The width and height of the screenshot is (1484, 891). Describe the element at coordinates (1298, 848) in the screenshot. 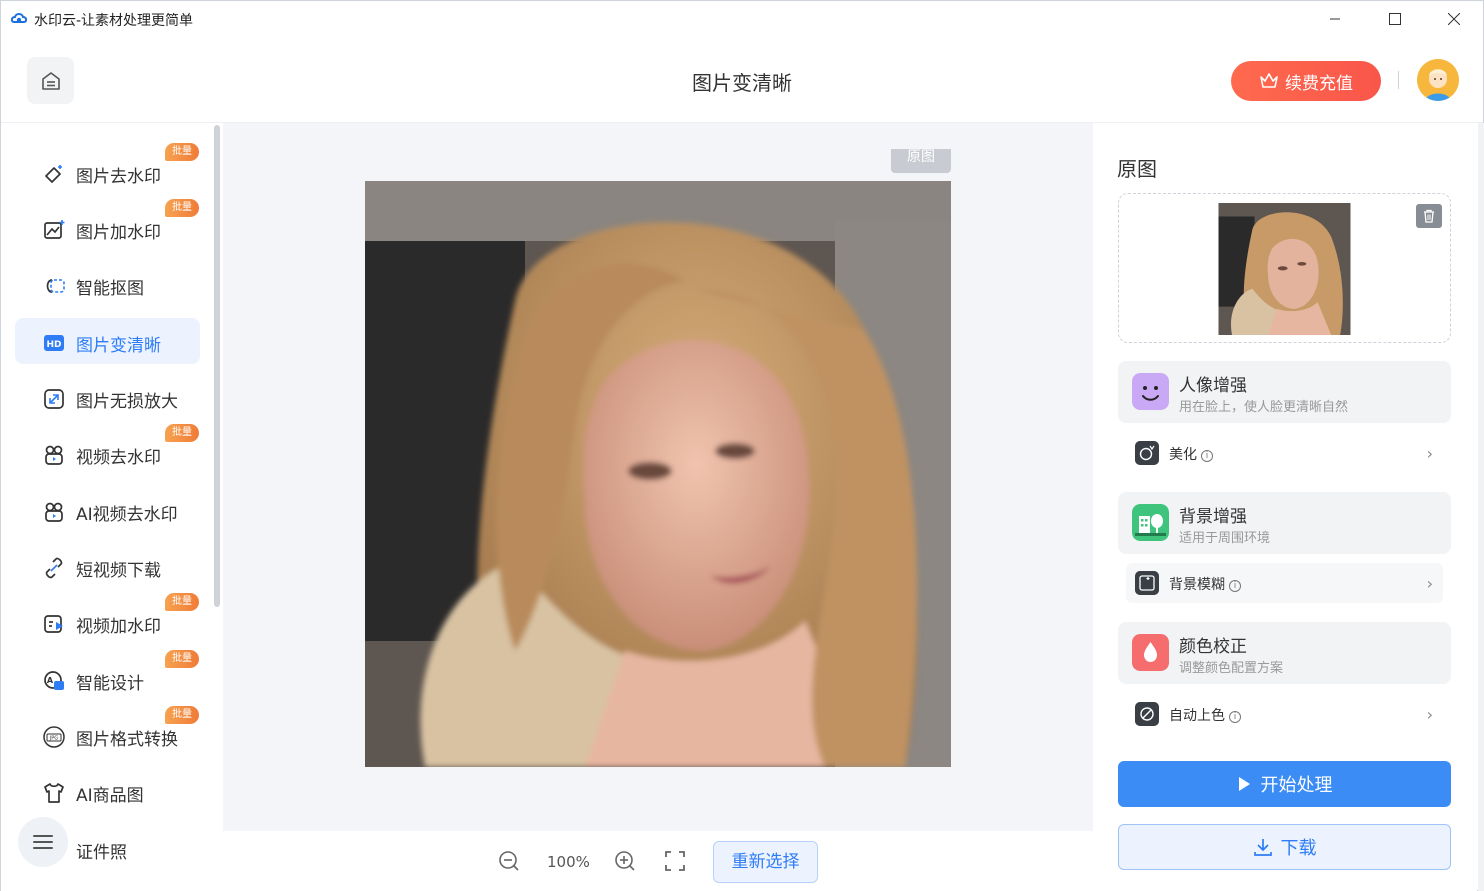

I see `download-label: 下载` at that location.